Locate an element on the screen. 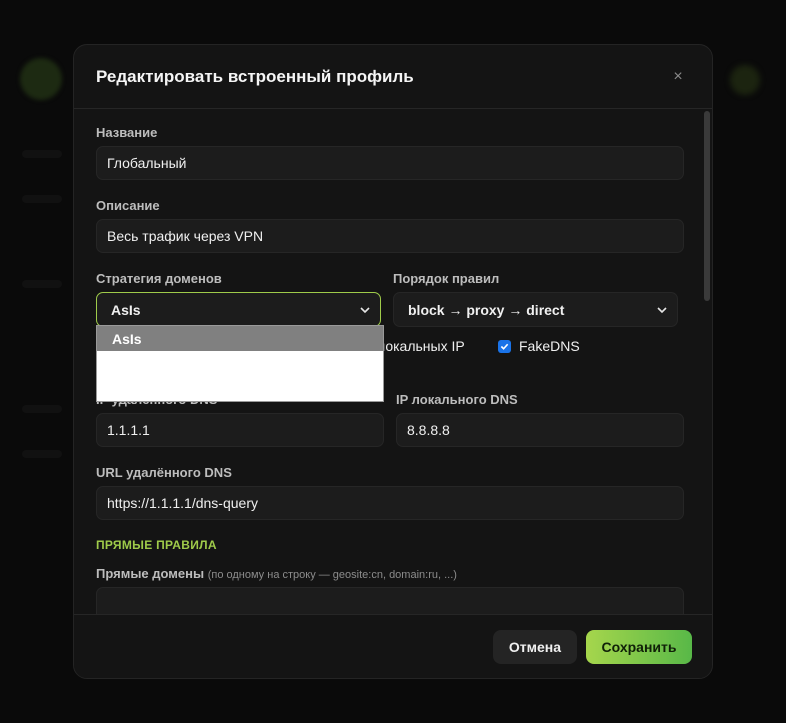  remote-dns-url-input: https://1.1.1.1/dns-query is located at coordinates (390, 503).